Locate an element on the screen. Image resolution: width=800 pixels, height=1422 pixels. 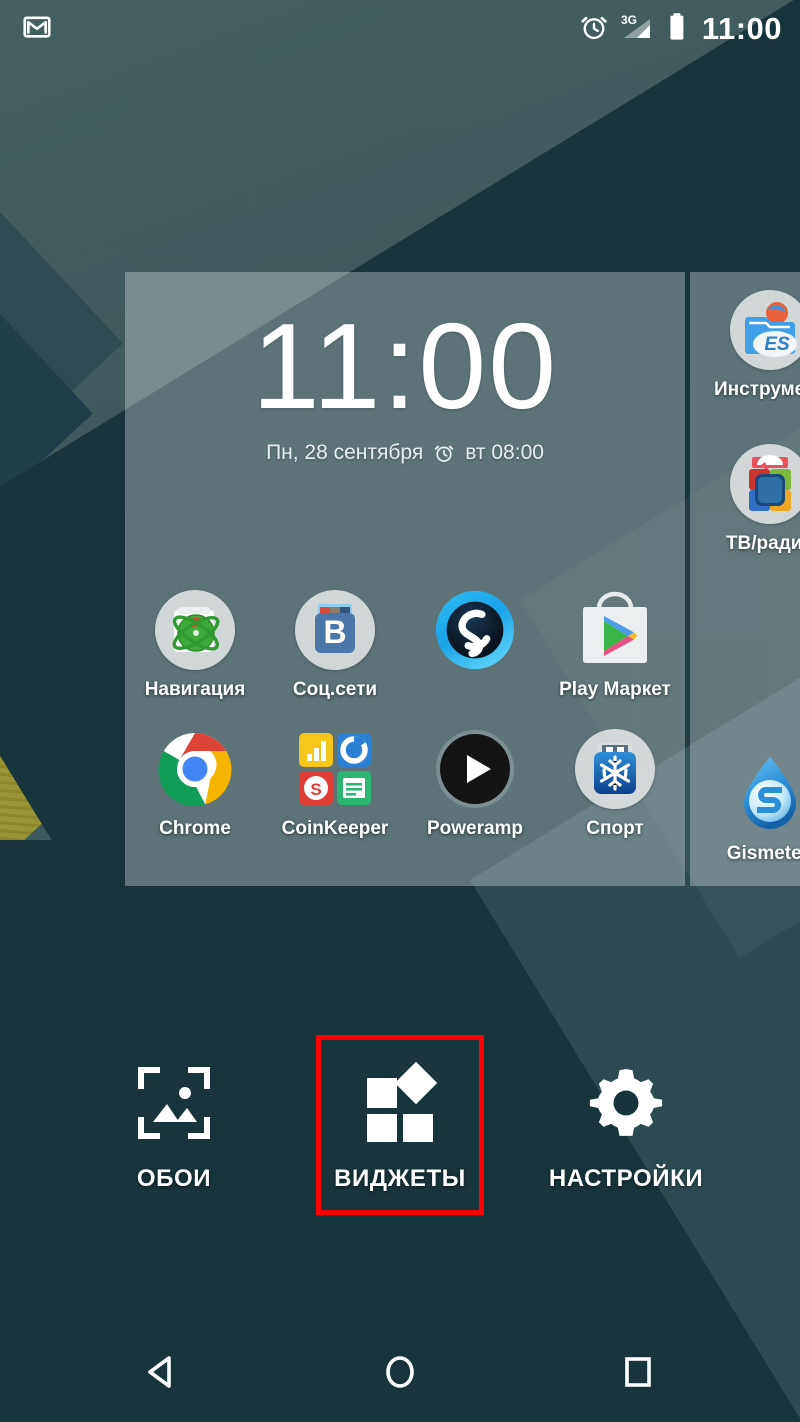
navigation-bar is located at coordinates (400, 1372).